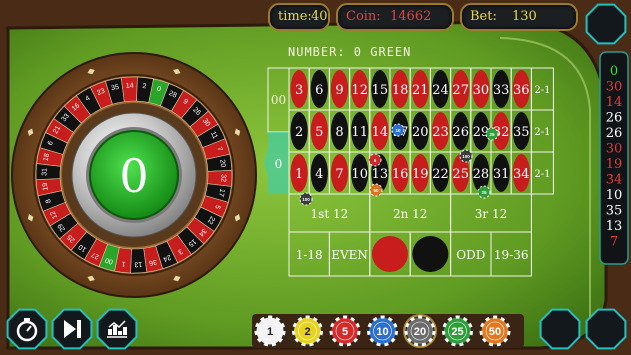 This screenshot has height=355, width=631. What do you see at coordinates (481, 174) in the screenshot?
I see `number-label: 28` at bounding box center [481, 174].